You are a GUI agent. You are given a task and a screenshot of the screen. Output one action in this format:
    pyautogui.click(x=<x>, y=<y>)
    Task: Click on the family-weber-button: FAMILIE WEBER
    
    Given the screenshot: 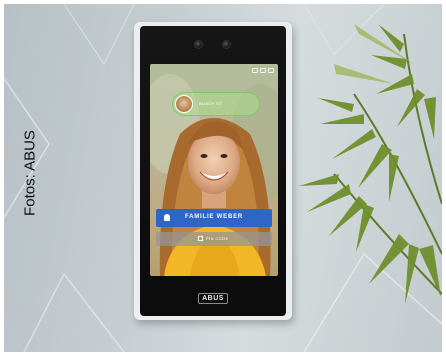 What is the action you would take?
    pyautogui.click(x=214, y=218)
    